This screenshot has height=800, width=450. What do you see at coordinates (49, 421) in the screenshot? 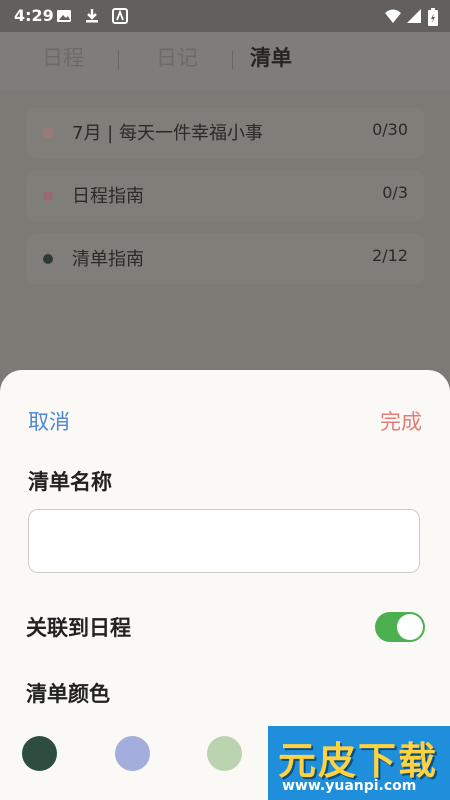
I see `cancel-button: 取消` at bounding box center [49, 421].